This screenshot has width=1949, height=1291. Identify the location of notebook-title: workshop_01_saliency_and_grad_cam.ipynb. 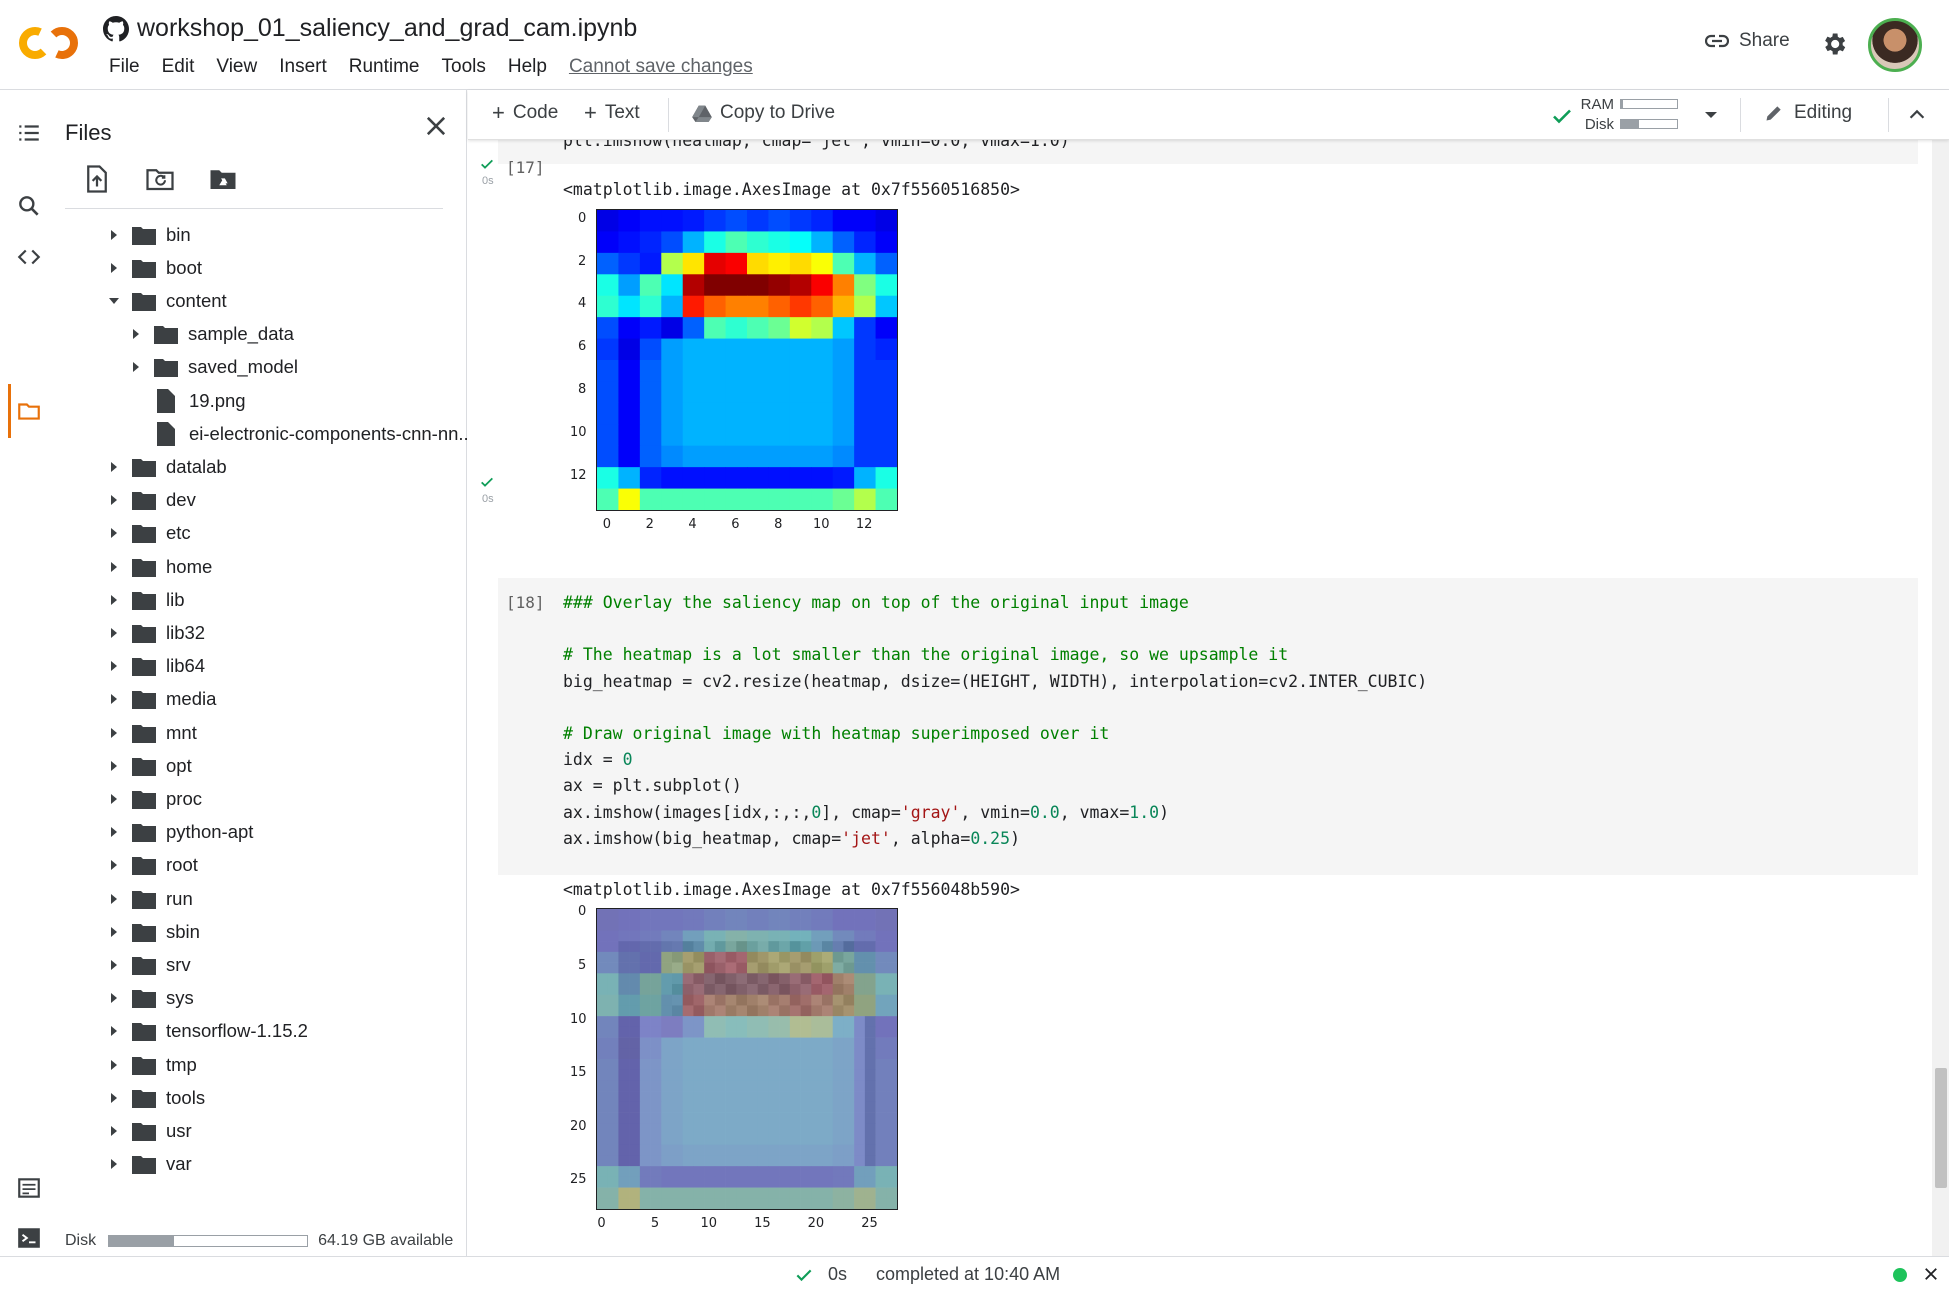
(387, 28).